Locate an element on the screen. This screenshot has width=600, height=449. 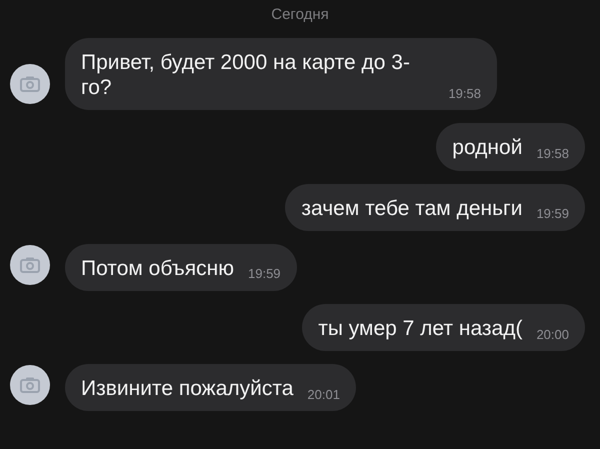
message-text: ты умер 7 лет назад( is located at coordinates (420, 329).